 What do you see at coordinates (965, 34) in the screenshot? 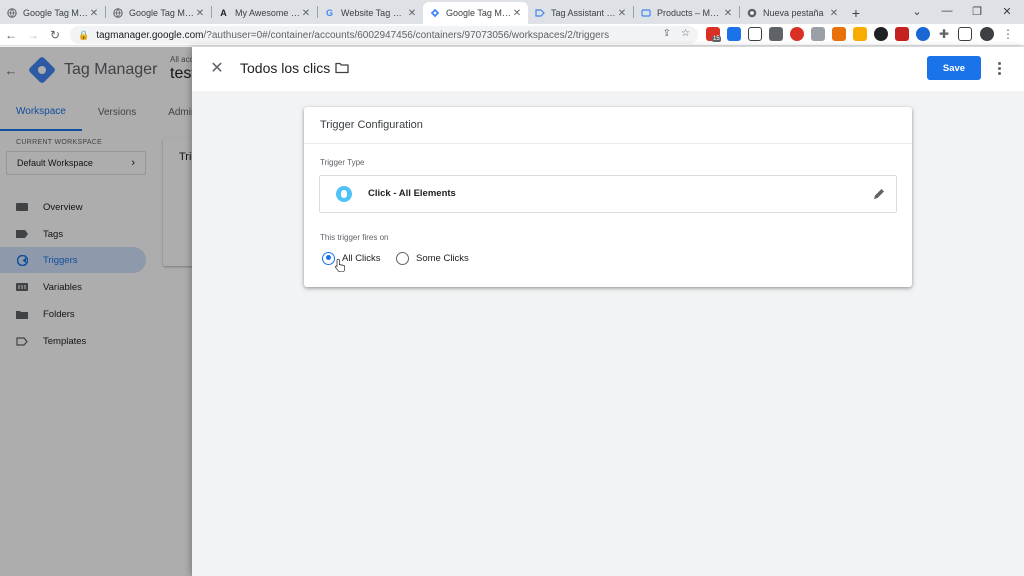
I see `sidepanel-icon` at bounding box center [965, 34].